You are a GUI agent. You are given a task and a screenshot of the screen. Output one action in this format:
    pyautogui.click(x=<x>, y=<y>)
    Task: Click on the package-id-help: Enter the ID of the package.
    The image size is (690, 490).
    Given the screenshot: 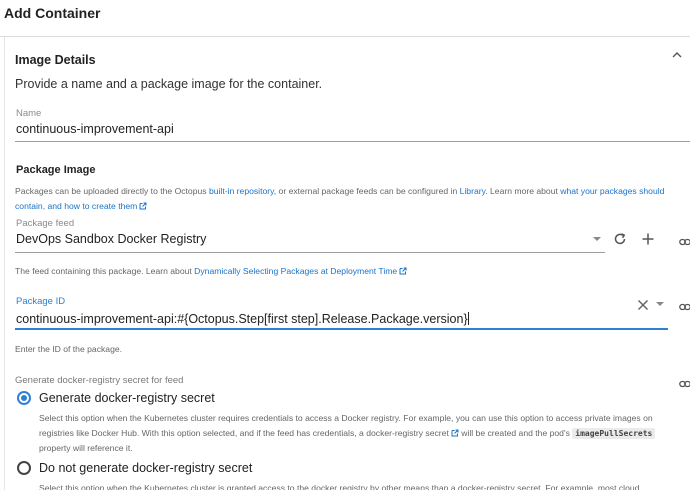 What is the action you would take?
    pyautogui.click(x=69, y=349)
    